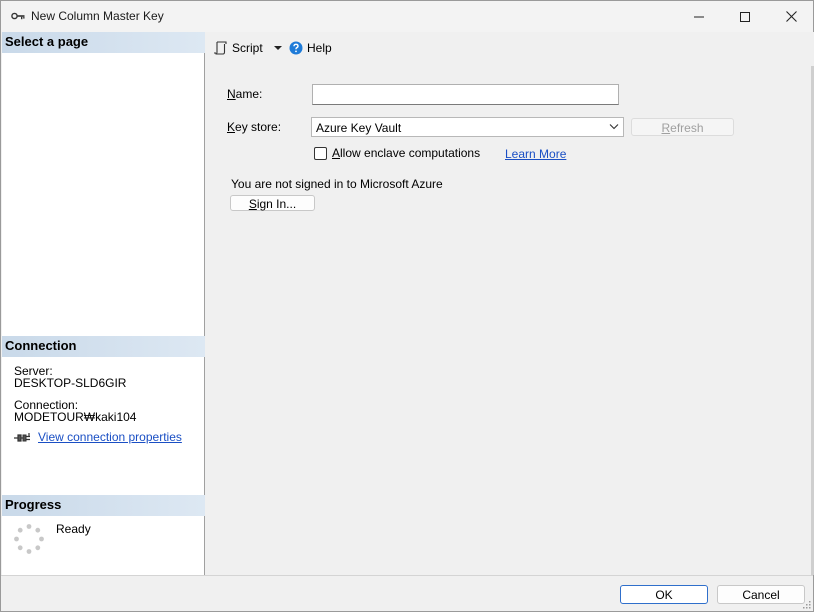 The width and height of the screenshot is (814, 612). I want to click on script-button: Script, so click(248, 48).